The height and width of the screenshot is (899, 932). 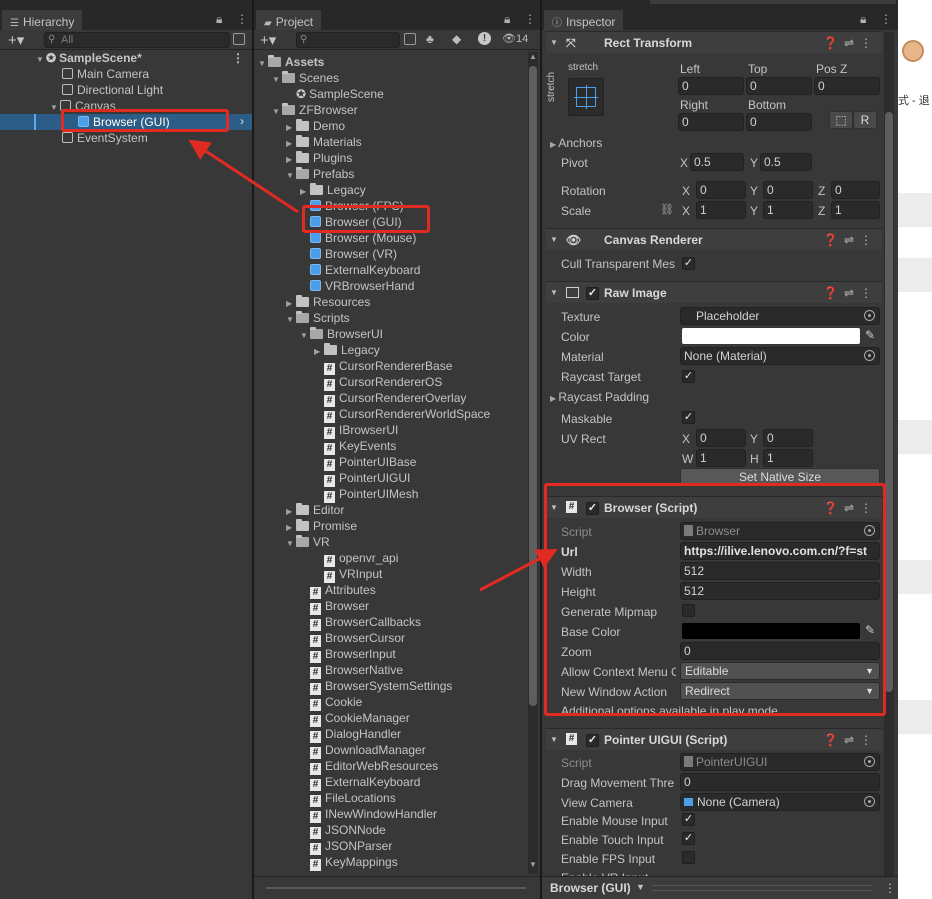 What do you see at coordinates (518, 570) in the screenshot?
I see `arrow-to-browser-script` at bounding box center [518, 570].